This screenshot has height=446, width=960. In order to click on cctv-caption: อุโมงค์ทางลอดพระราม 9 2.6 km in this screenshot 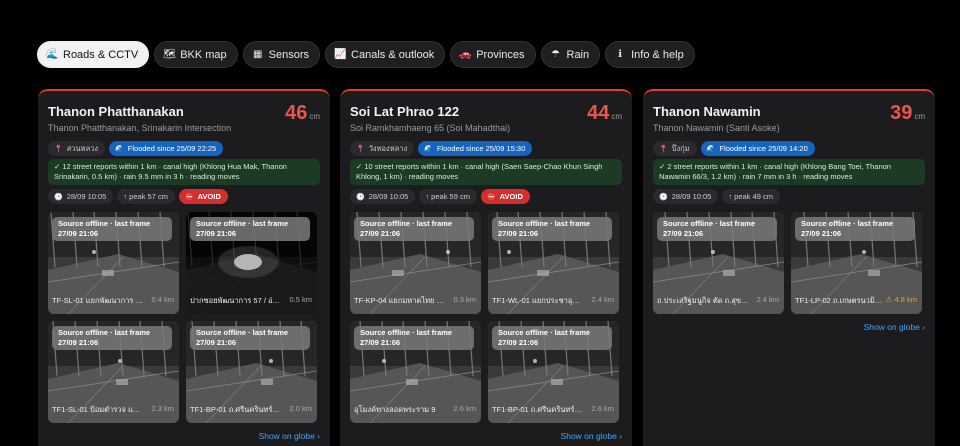, I will do `click(415, 410)`.